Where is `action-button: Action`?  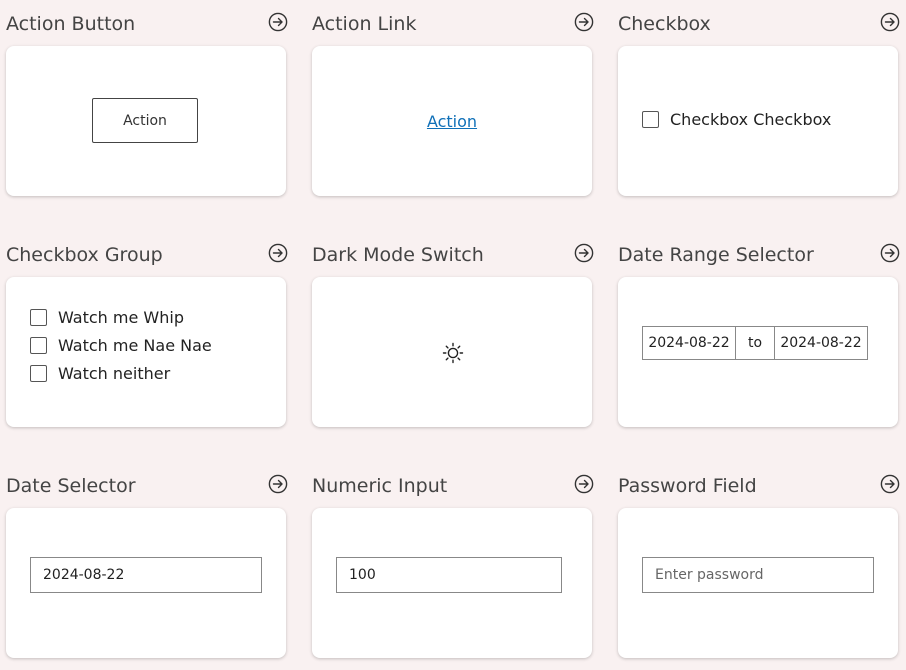
action-button: Action is located at coordinates (145, 120).